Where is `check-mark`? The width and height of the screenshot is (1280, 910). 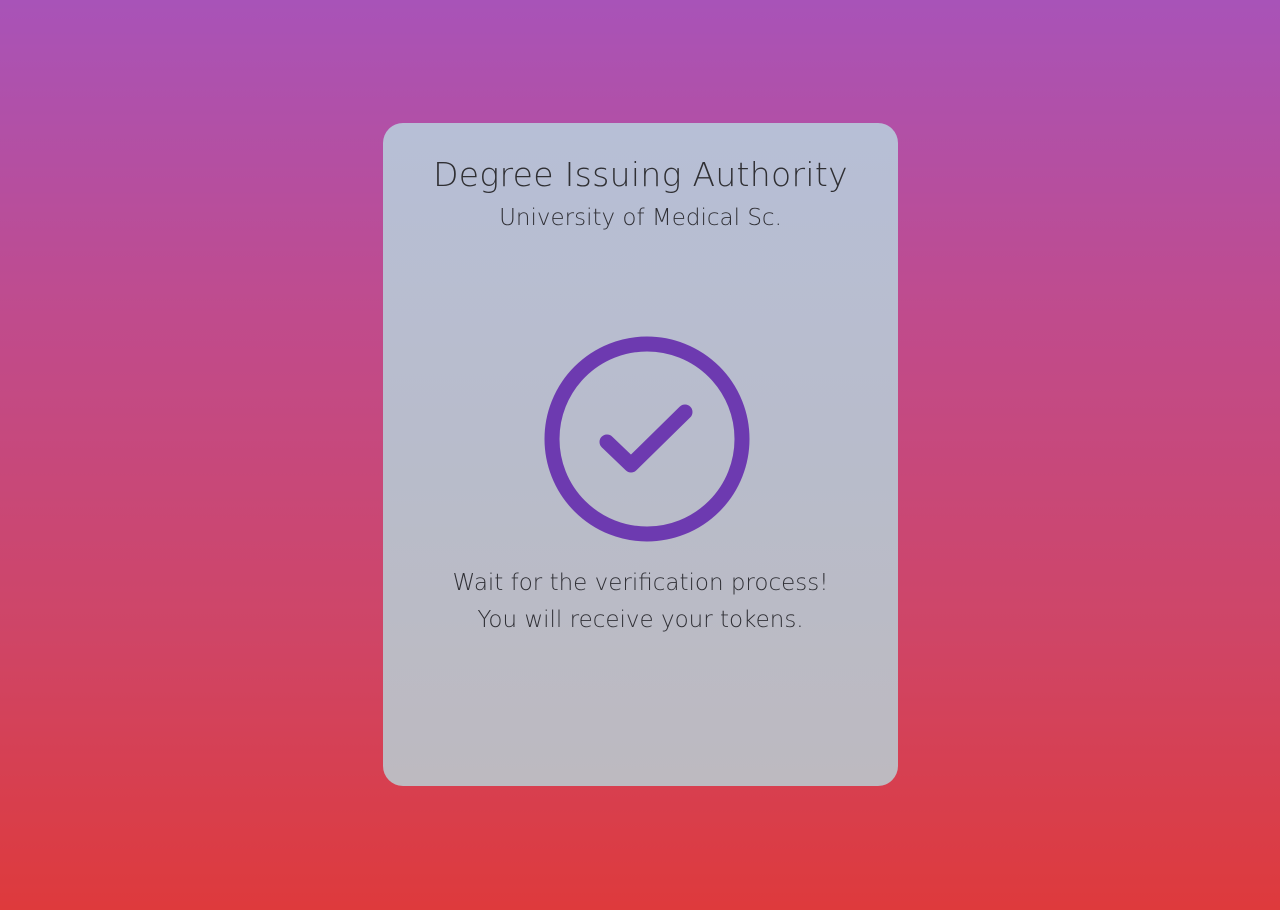
check-mark is located at coordinates (646, 438).